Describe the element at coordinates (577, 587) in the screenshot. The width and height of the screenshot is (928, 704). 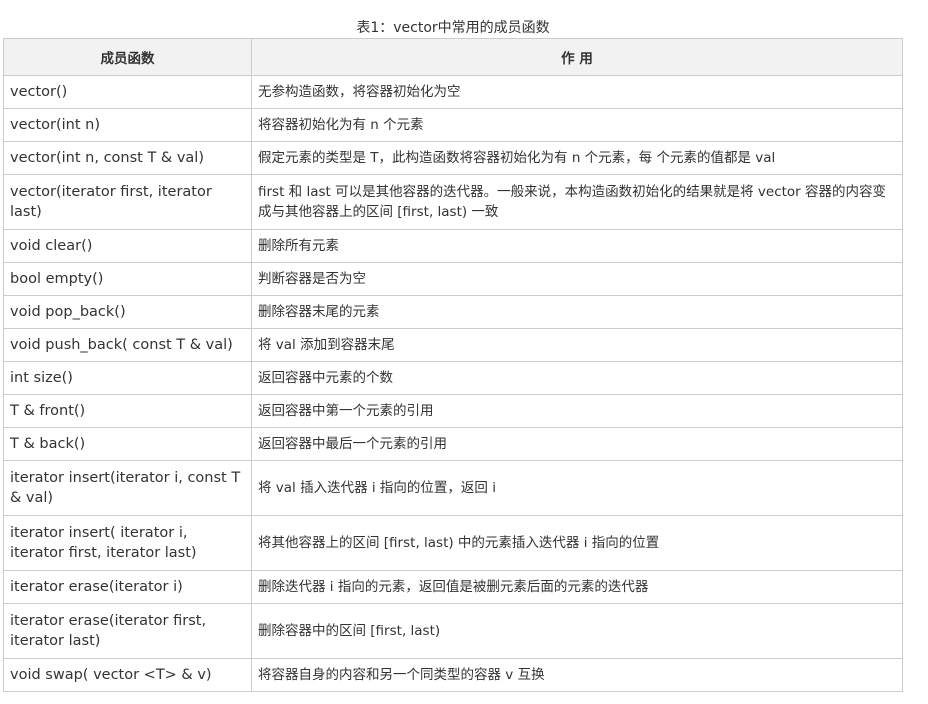
I see `description-cell: 删除迭代器 i 指向的元素，返回值是被删元素后面的元素的迭代器` at that location.